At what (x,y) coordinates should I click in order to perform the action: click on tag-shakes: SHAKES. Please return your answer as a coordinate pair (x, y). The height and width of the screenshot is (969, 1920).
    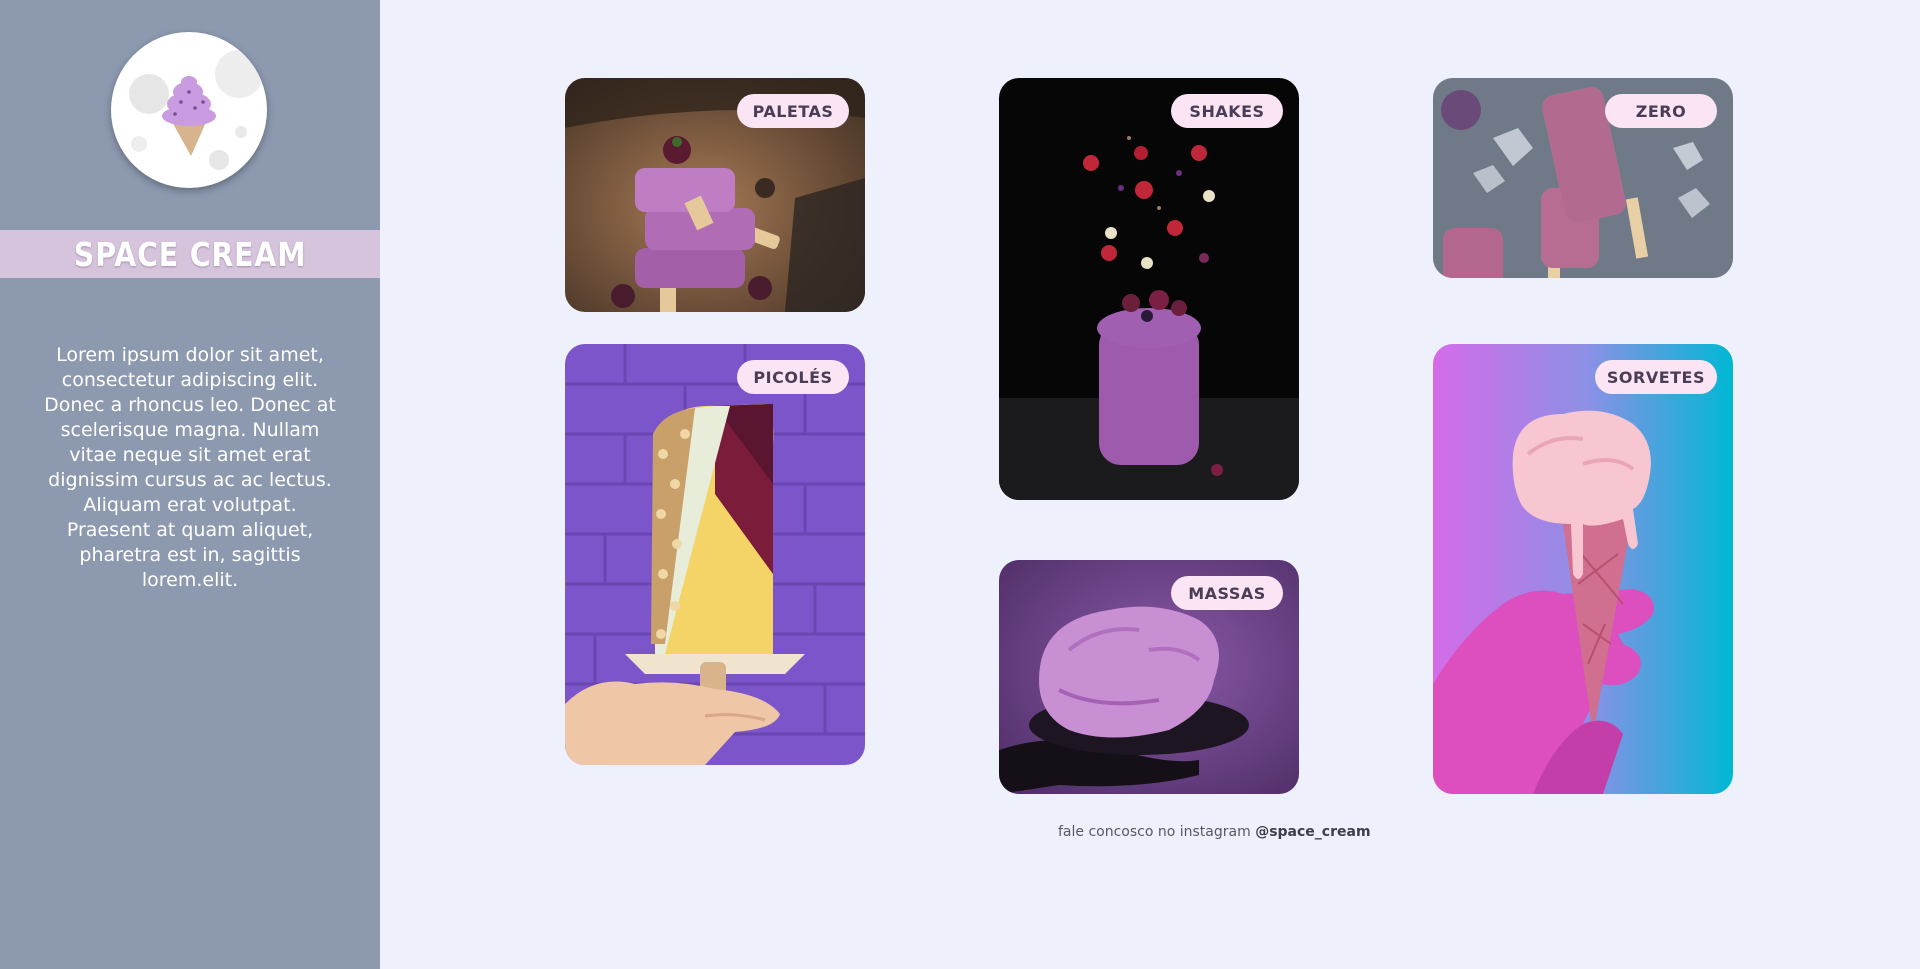
    Looking at the image, I should click on (1227, 111).